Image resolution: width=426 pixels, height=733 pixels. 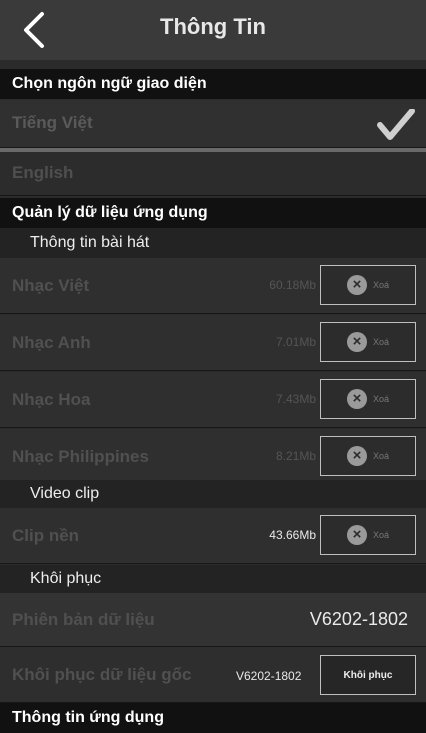 I want to click on section-header-data: Quản lý dữ liệu ứng dụng, so click(x=213, y=213).